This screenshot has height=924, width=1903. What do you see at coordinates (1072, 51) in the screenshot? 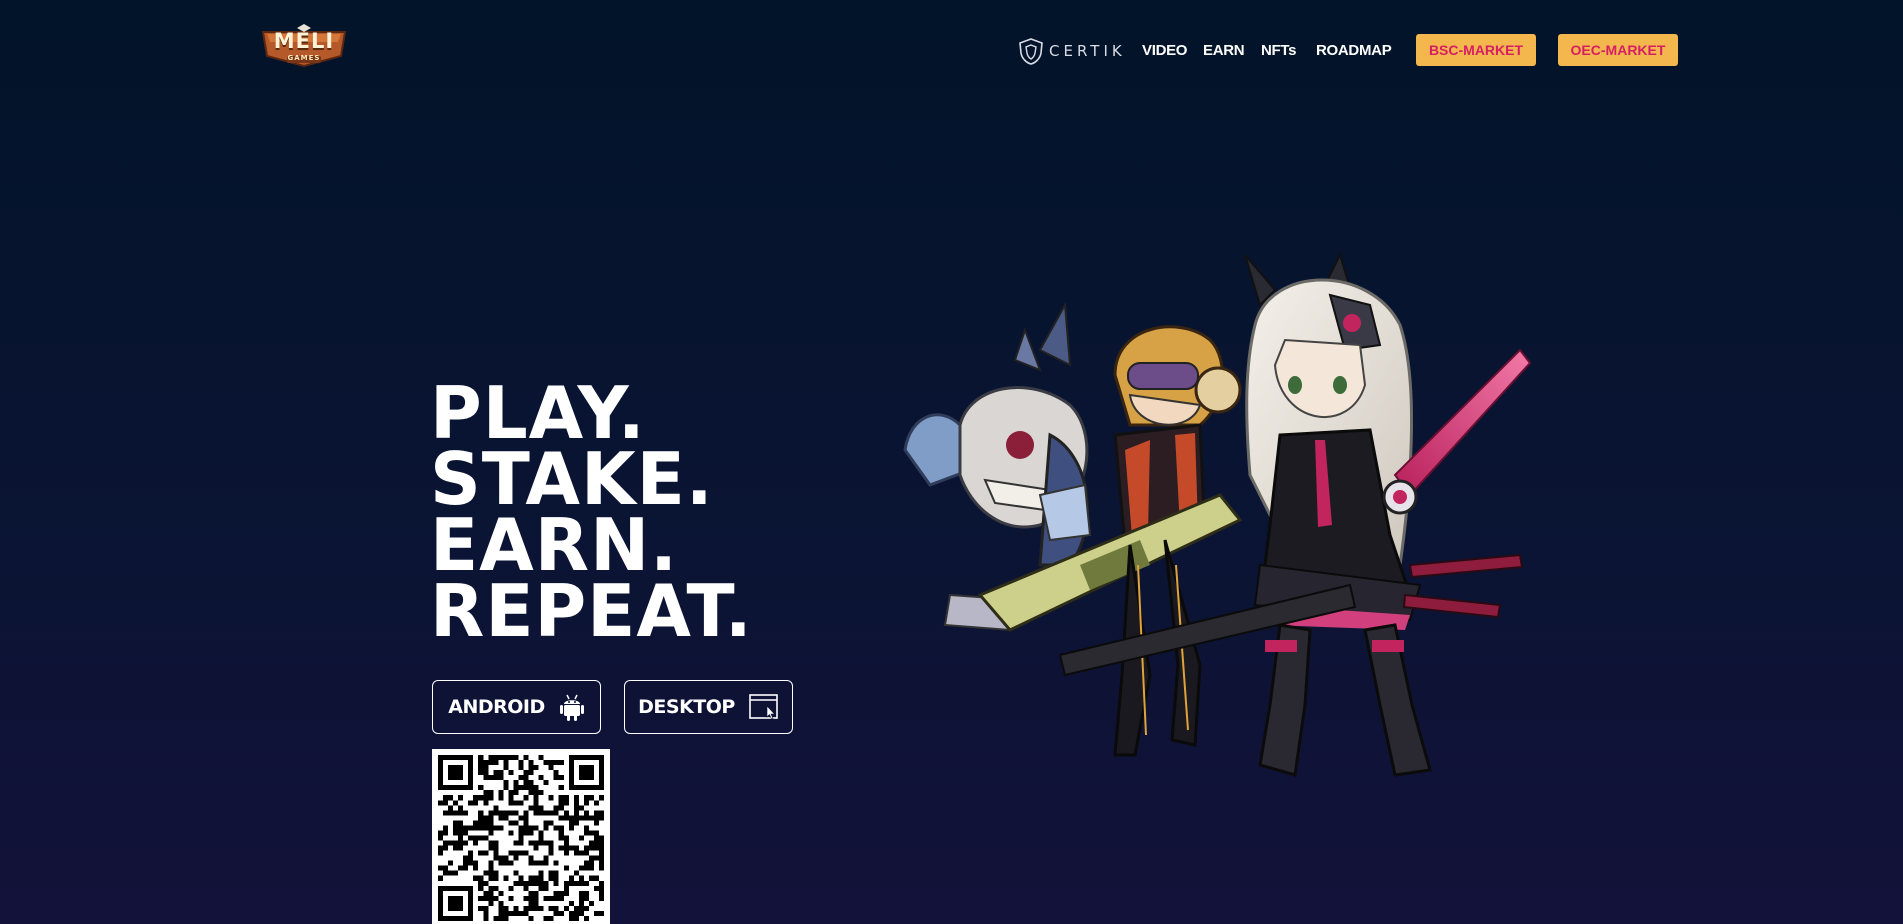
I see `certik-link: CERTIK` at bounding box center [1072, 51].